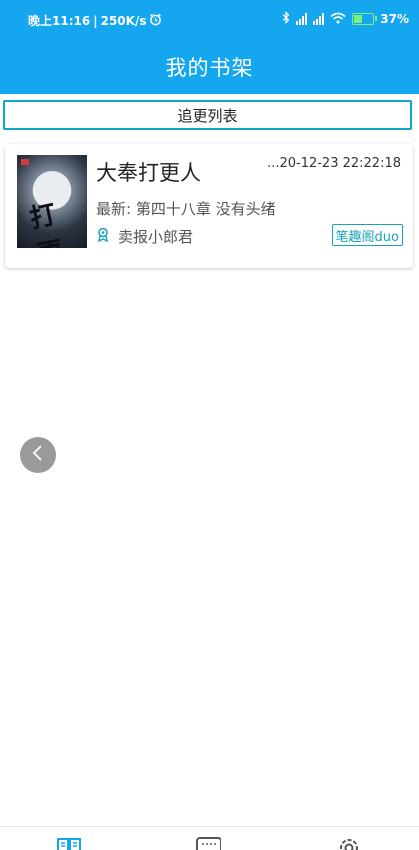  I want to click on book-title: 大奉打更人, so click(148, 172).